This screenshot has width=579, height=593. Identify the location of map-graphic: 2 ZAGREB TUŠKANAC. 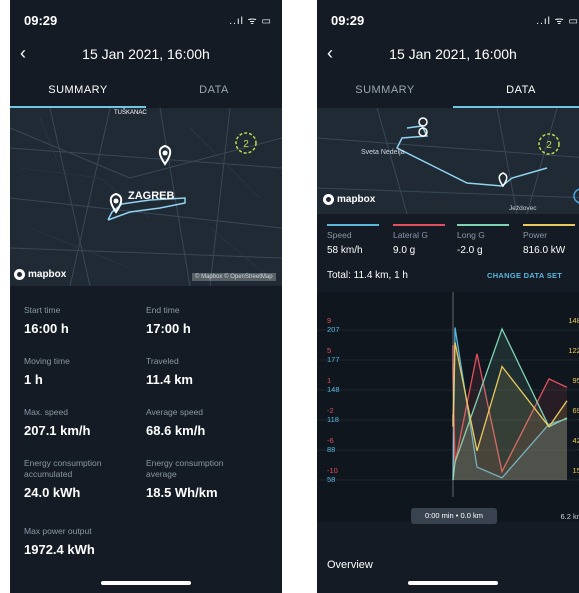
(146, 197).